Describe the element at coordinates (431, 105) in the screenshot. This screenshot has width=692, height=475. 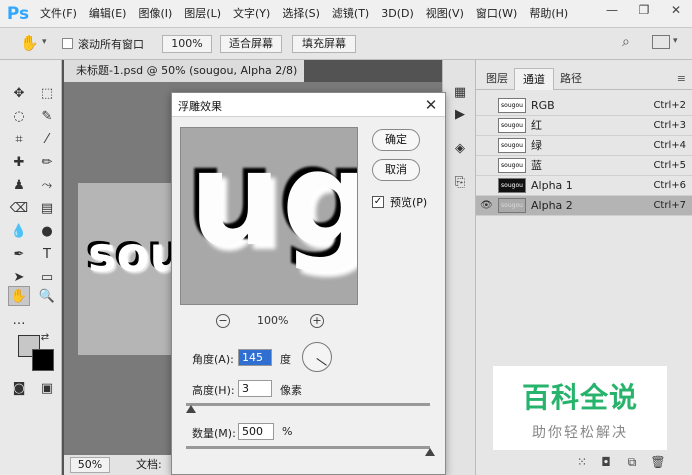
I see `dialog-close-icon: ✕` at that location.